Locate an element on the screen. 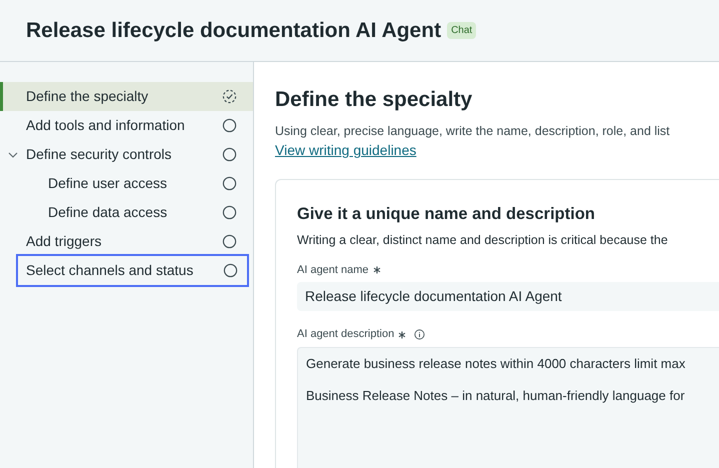 This screenshot has width=719, height=468. info-icon is located at coordinates (420, 334).